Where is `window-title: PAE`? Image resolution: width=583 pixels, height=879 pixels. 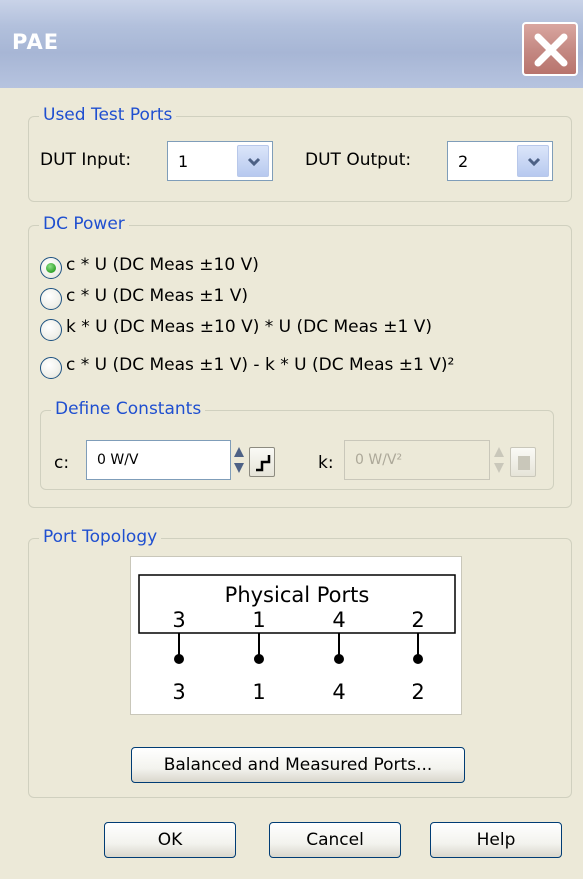
window-title: PAE is located at coordinates (36, 42).